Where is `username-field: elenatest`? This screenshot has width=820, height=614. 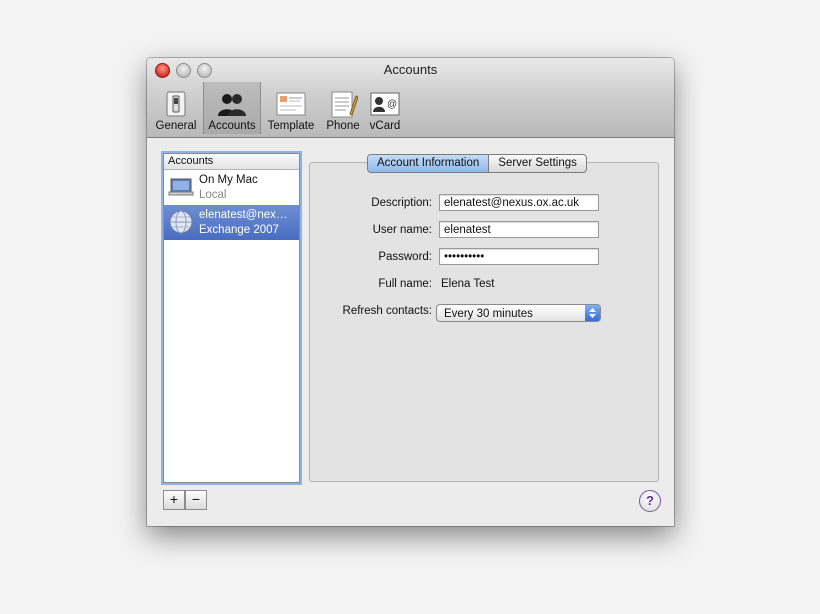
username-field: elenatest is located at coordinates (519, 229).